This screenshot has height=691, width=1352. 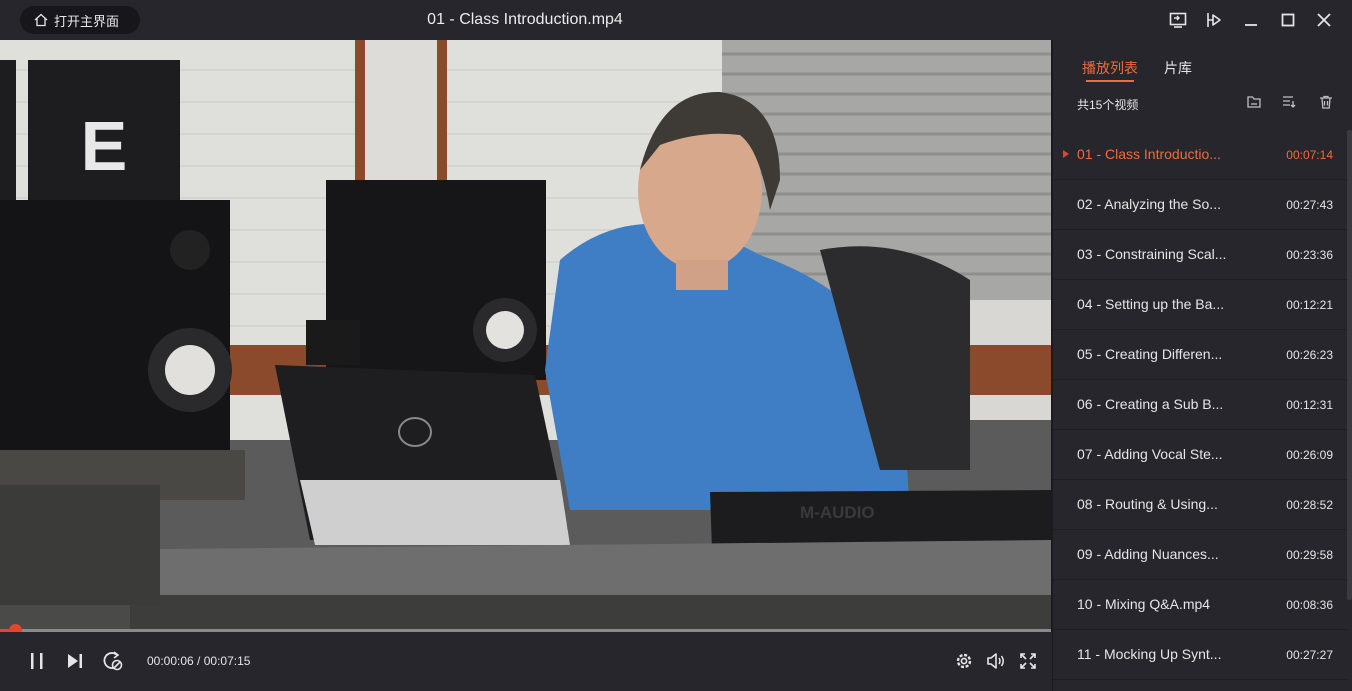 I want to click on open-home-button: 打开主界面, so click(x=80, y=20).